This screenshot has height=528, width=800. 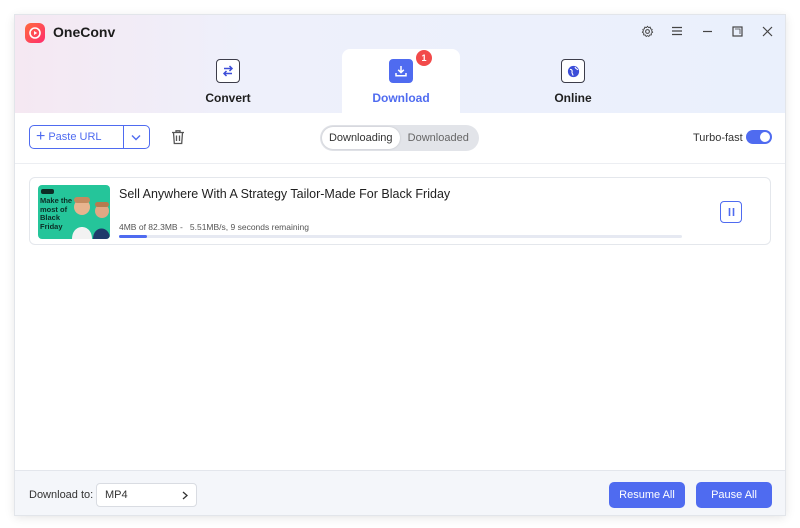 I want to click on tab-label: Online, so click(x=573, y=98).